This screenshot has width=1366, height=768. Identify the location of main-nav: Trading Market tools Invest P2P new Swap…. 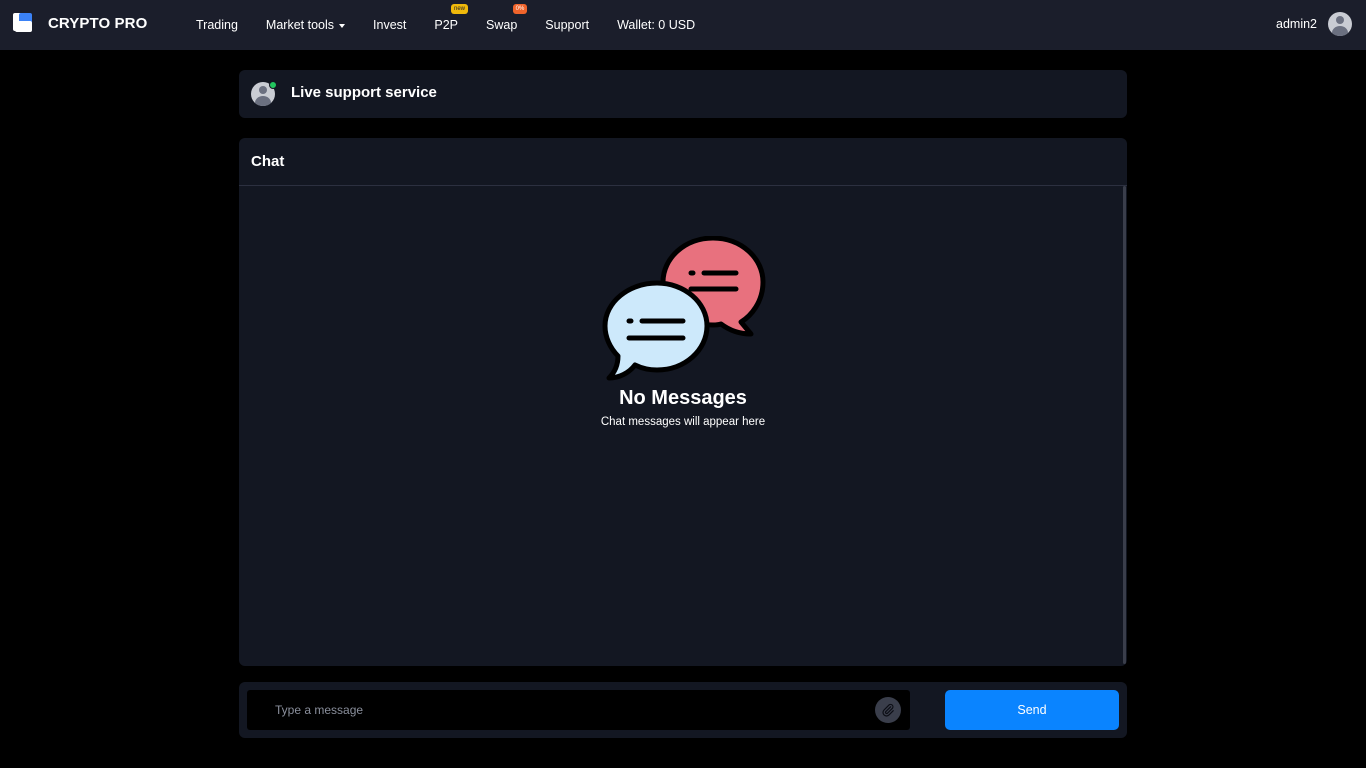
(459, 25).